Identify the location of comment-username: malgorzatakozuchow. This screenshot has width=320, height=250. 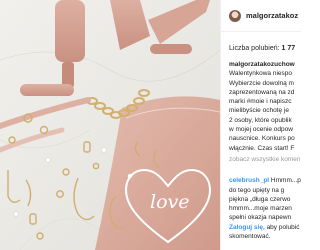
(265, 64).